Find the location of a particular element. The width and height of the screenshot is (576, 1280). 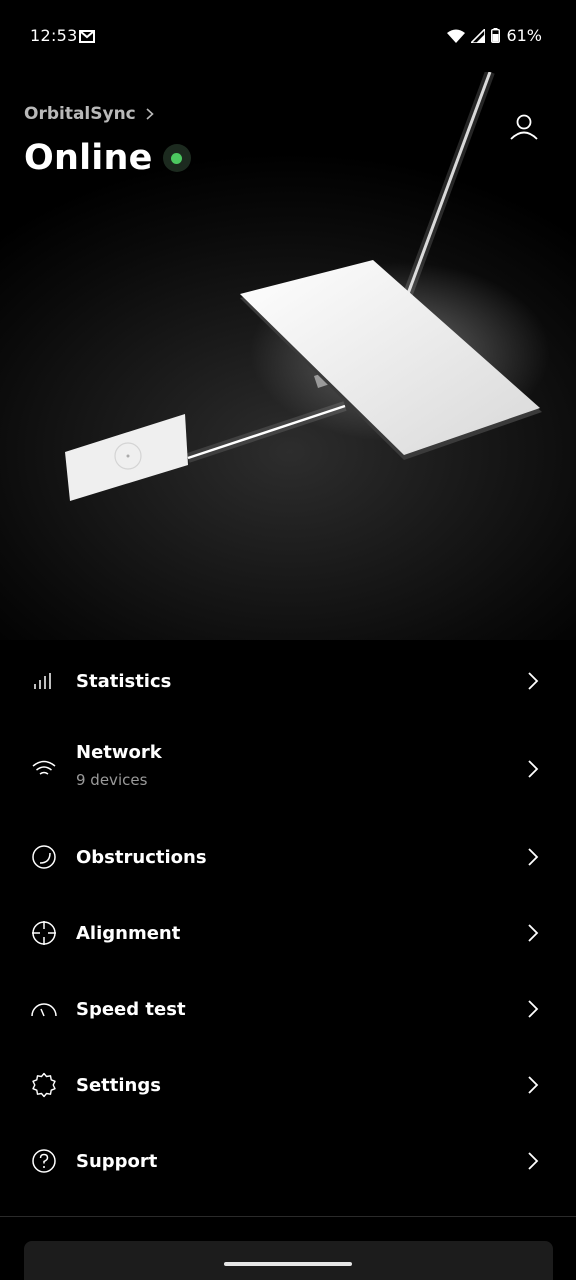

connection-status: Online is located at coordinates (107, 158).